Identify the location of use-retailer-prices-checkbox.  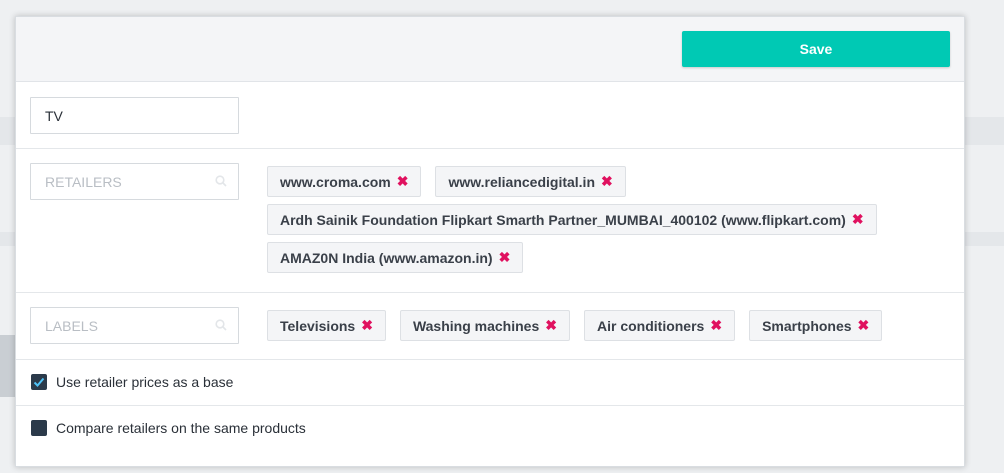
(39, 382).